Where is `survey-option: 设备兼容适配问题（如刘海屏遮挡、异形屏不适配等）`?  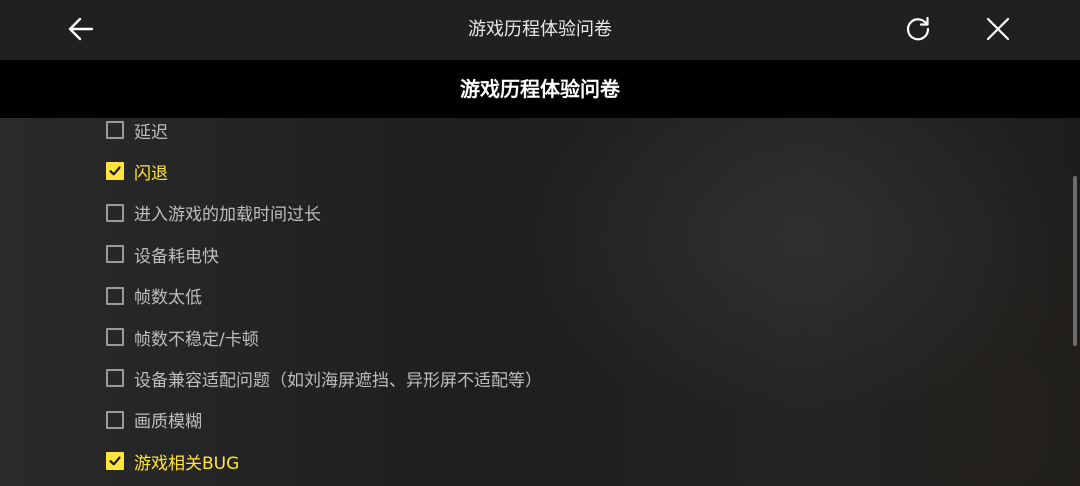 survey-option: 设备兼容适配问题（如刘海屏遮挡、异形屏不适配等） is located at coordinates (324, 378).